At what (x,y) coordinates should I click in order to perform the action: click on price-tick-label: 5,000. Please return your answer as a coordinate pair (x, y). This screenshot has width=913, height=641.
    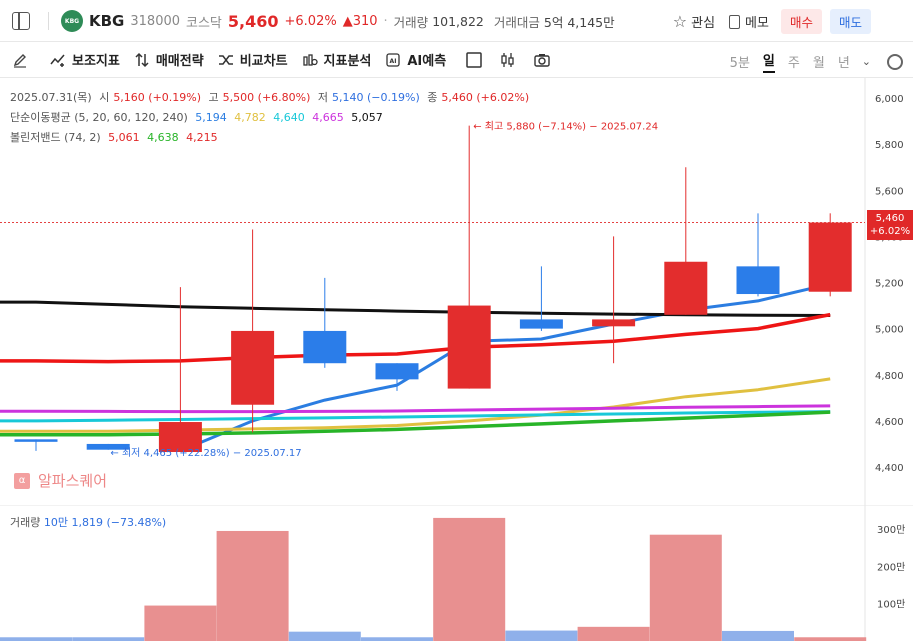
    Looking at the image, I should click on (889, 330).